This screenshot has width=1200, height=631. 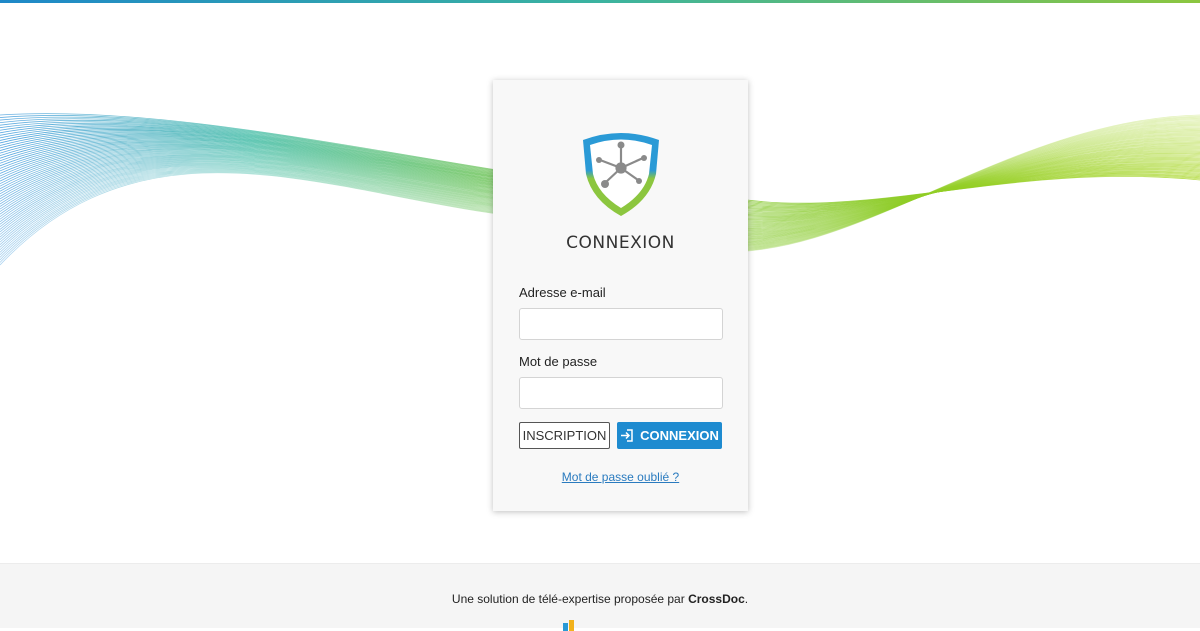 I want to click on password-label: Mot de passe, so click(x=558, y=361).